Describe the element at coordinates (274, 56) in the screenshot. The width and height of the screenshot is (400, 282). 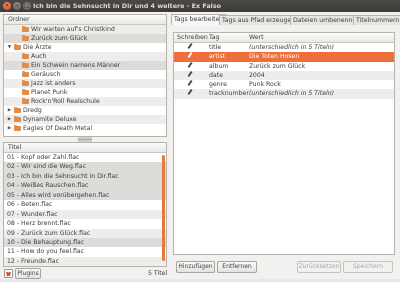
I see `tag-value: Die Toten Hosen` at that location.